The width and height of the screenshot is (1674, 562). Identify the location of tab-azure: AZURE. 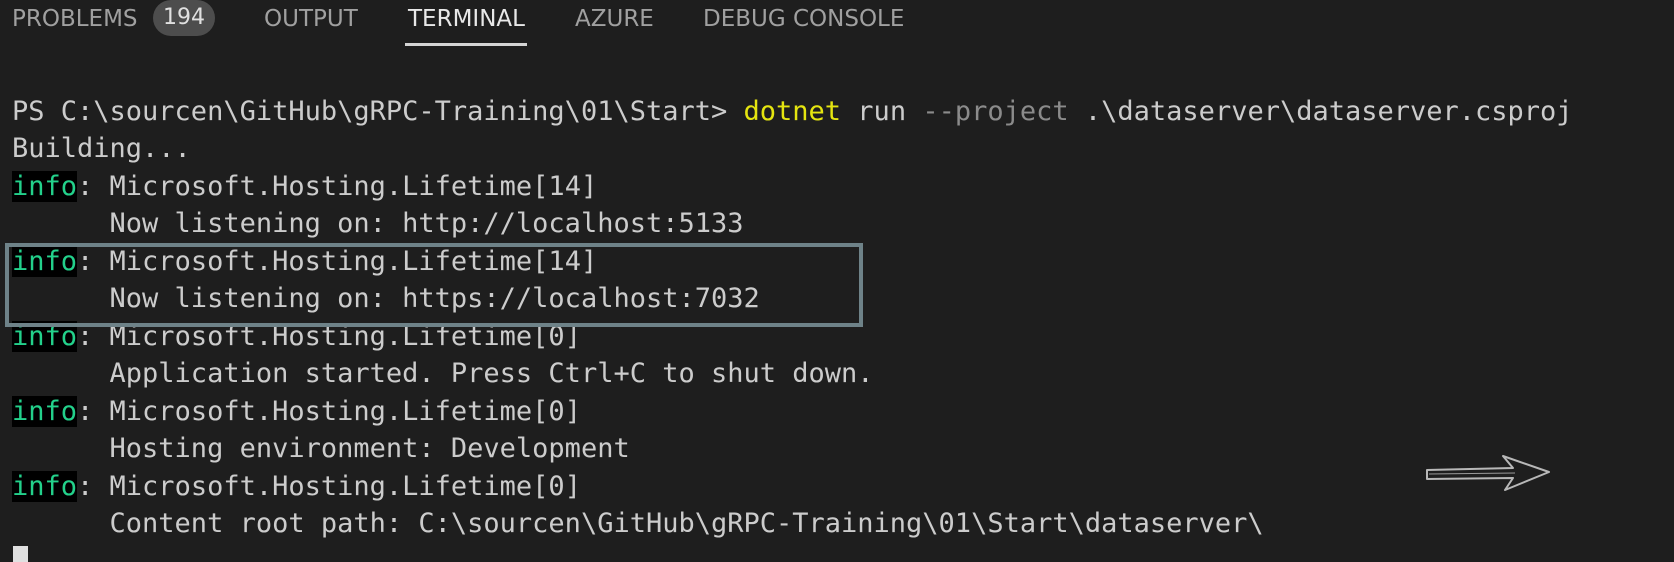
(614, 19).